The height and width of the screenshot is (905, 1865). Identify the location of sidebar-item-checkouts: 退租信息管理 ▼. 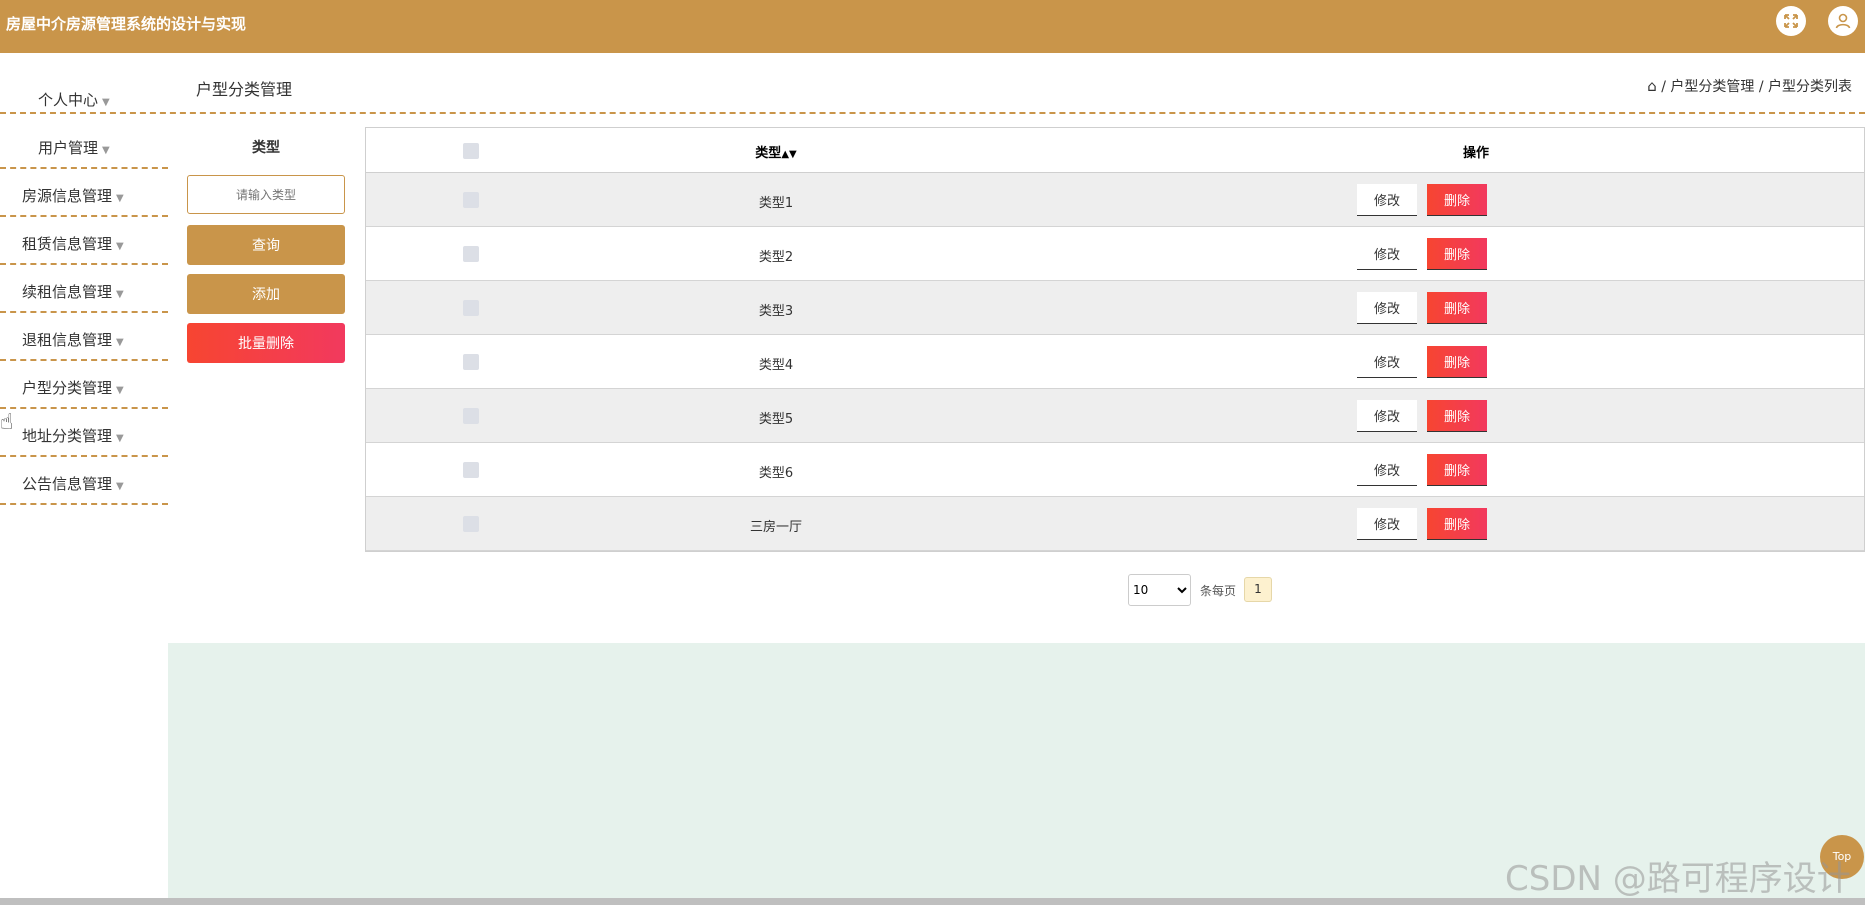
(84, 337).